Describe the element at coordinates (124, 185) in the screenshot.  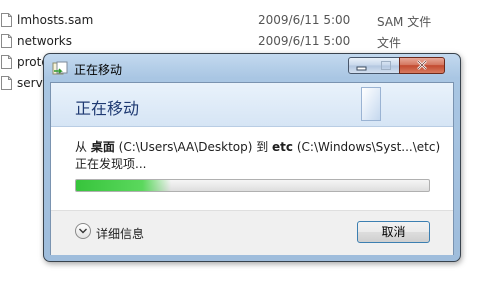
I see `progress-fill` at that location.